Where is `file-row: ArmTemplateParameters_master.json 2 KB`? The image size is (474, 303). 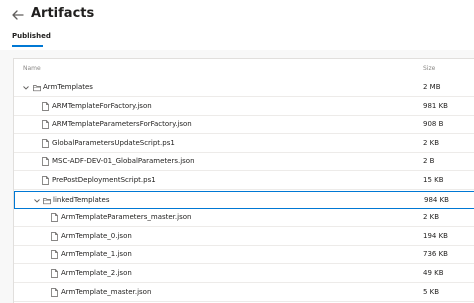
file-row: ArmTemplateParameters_master.json 2 KB is located at coordinates (244, 218).